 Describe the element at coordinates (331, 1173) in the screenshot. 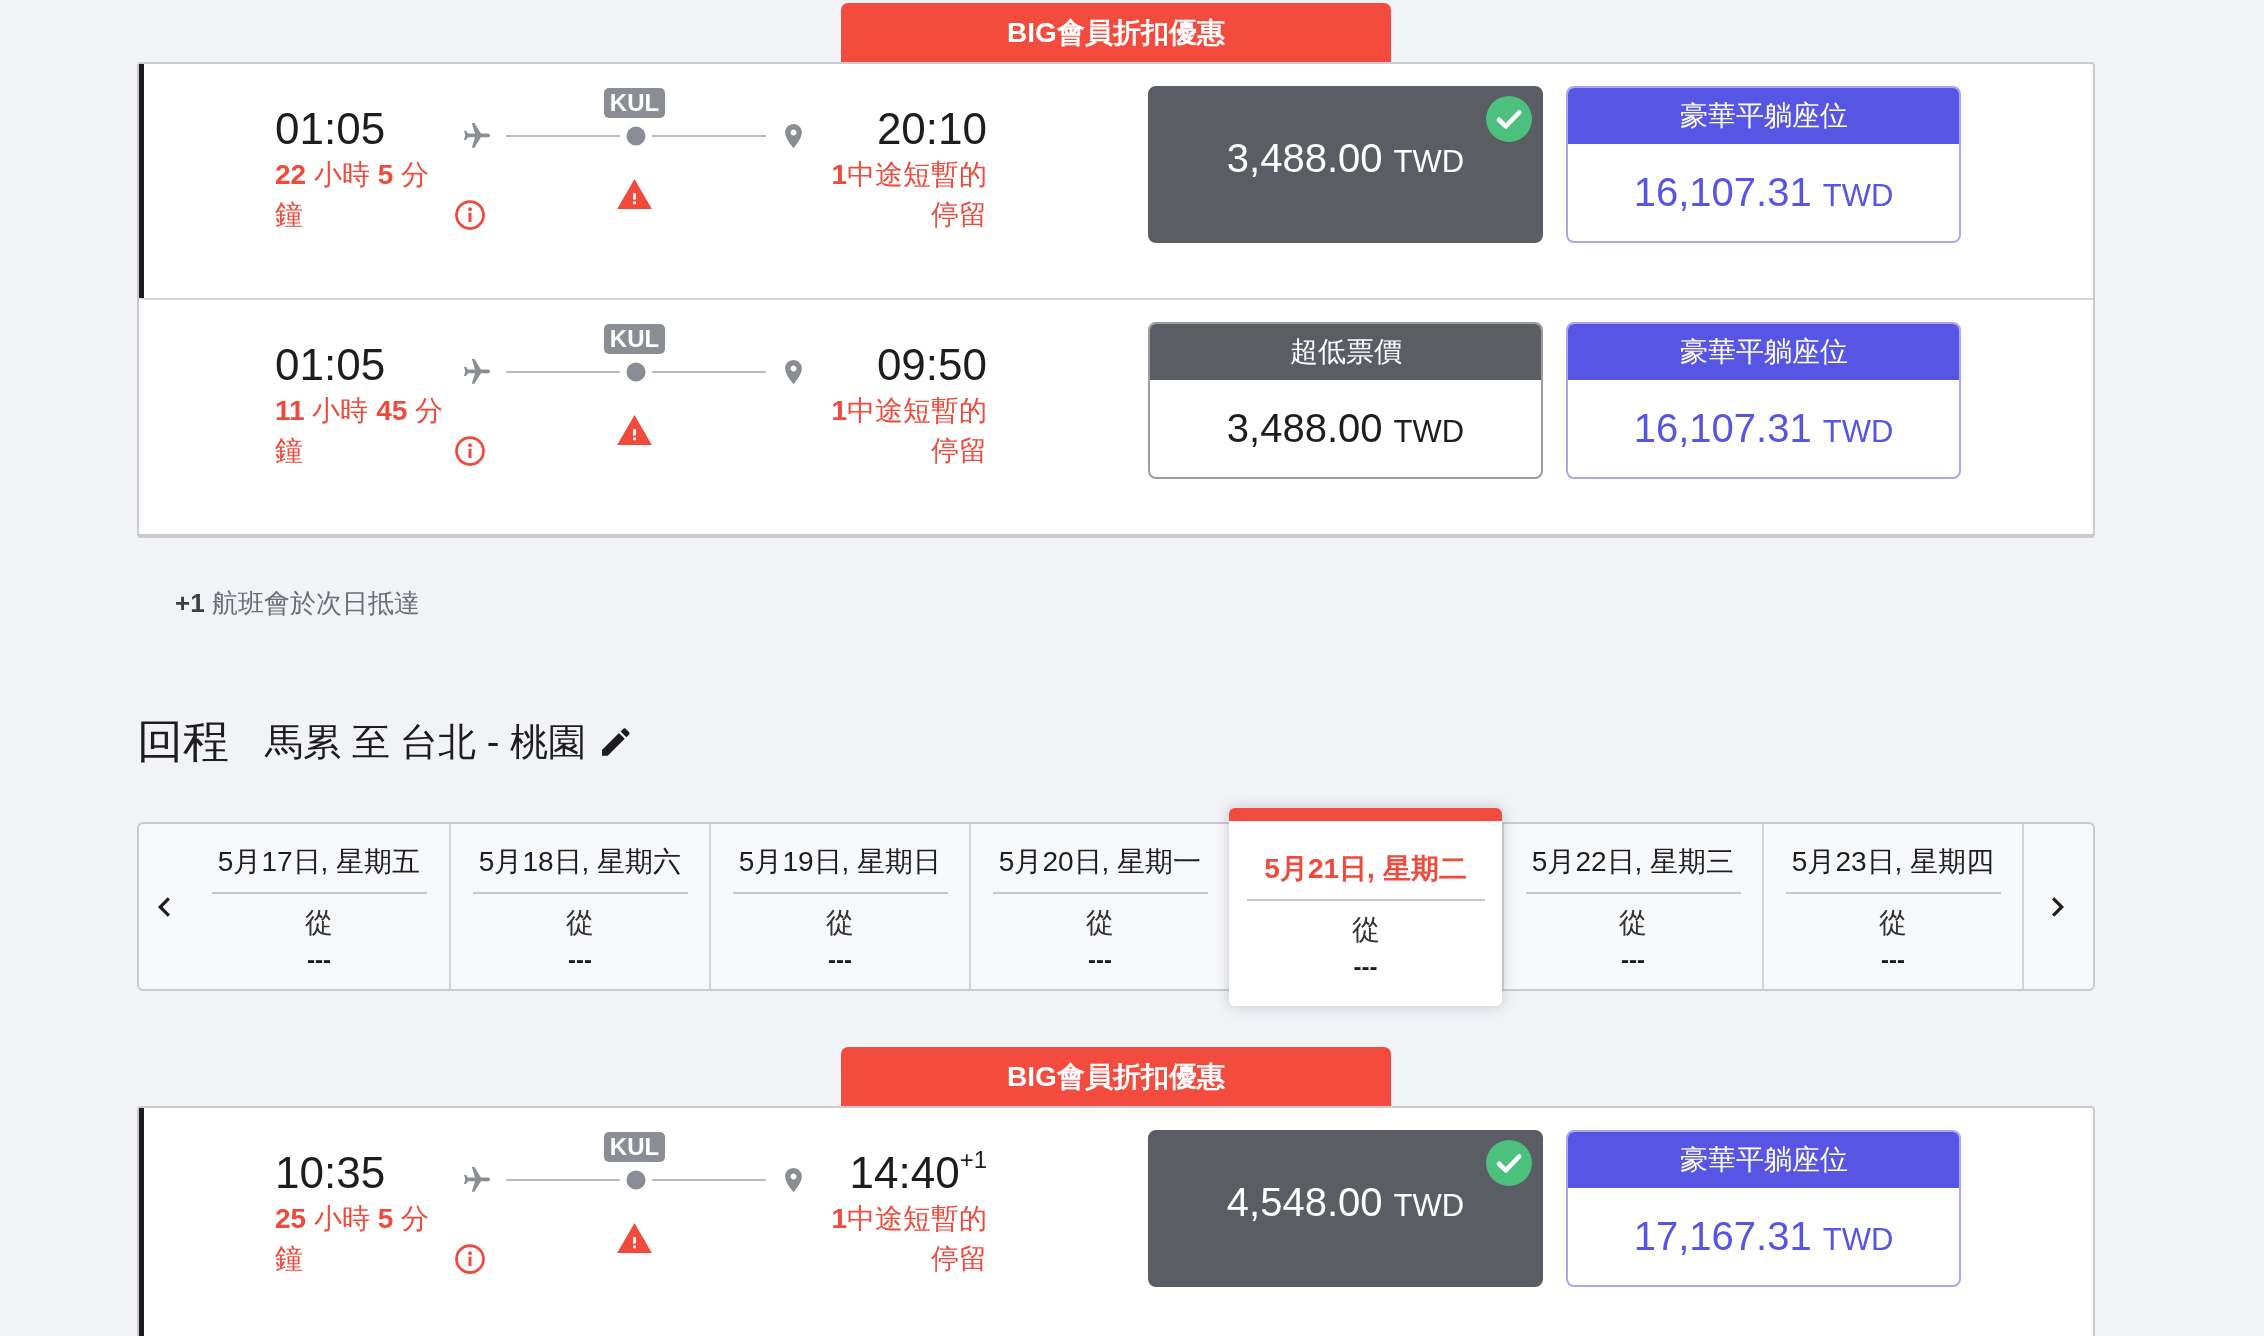

I see `departure-time: 10:35` at that location.